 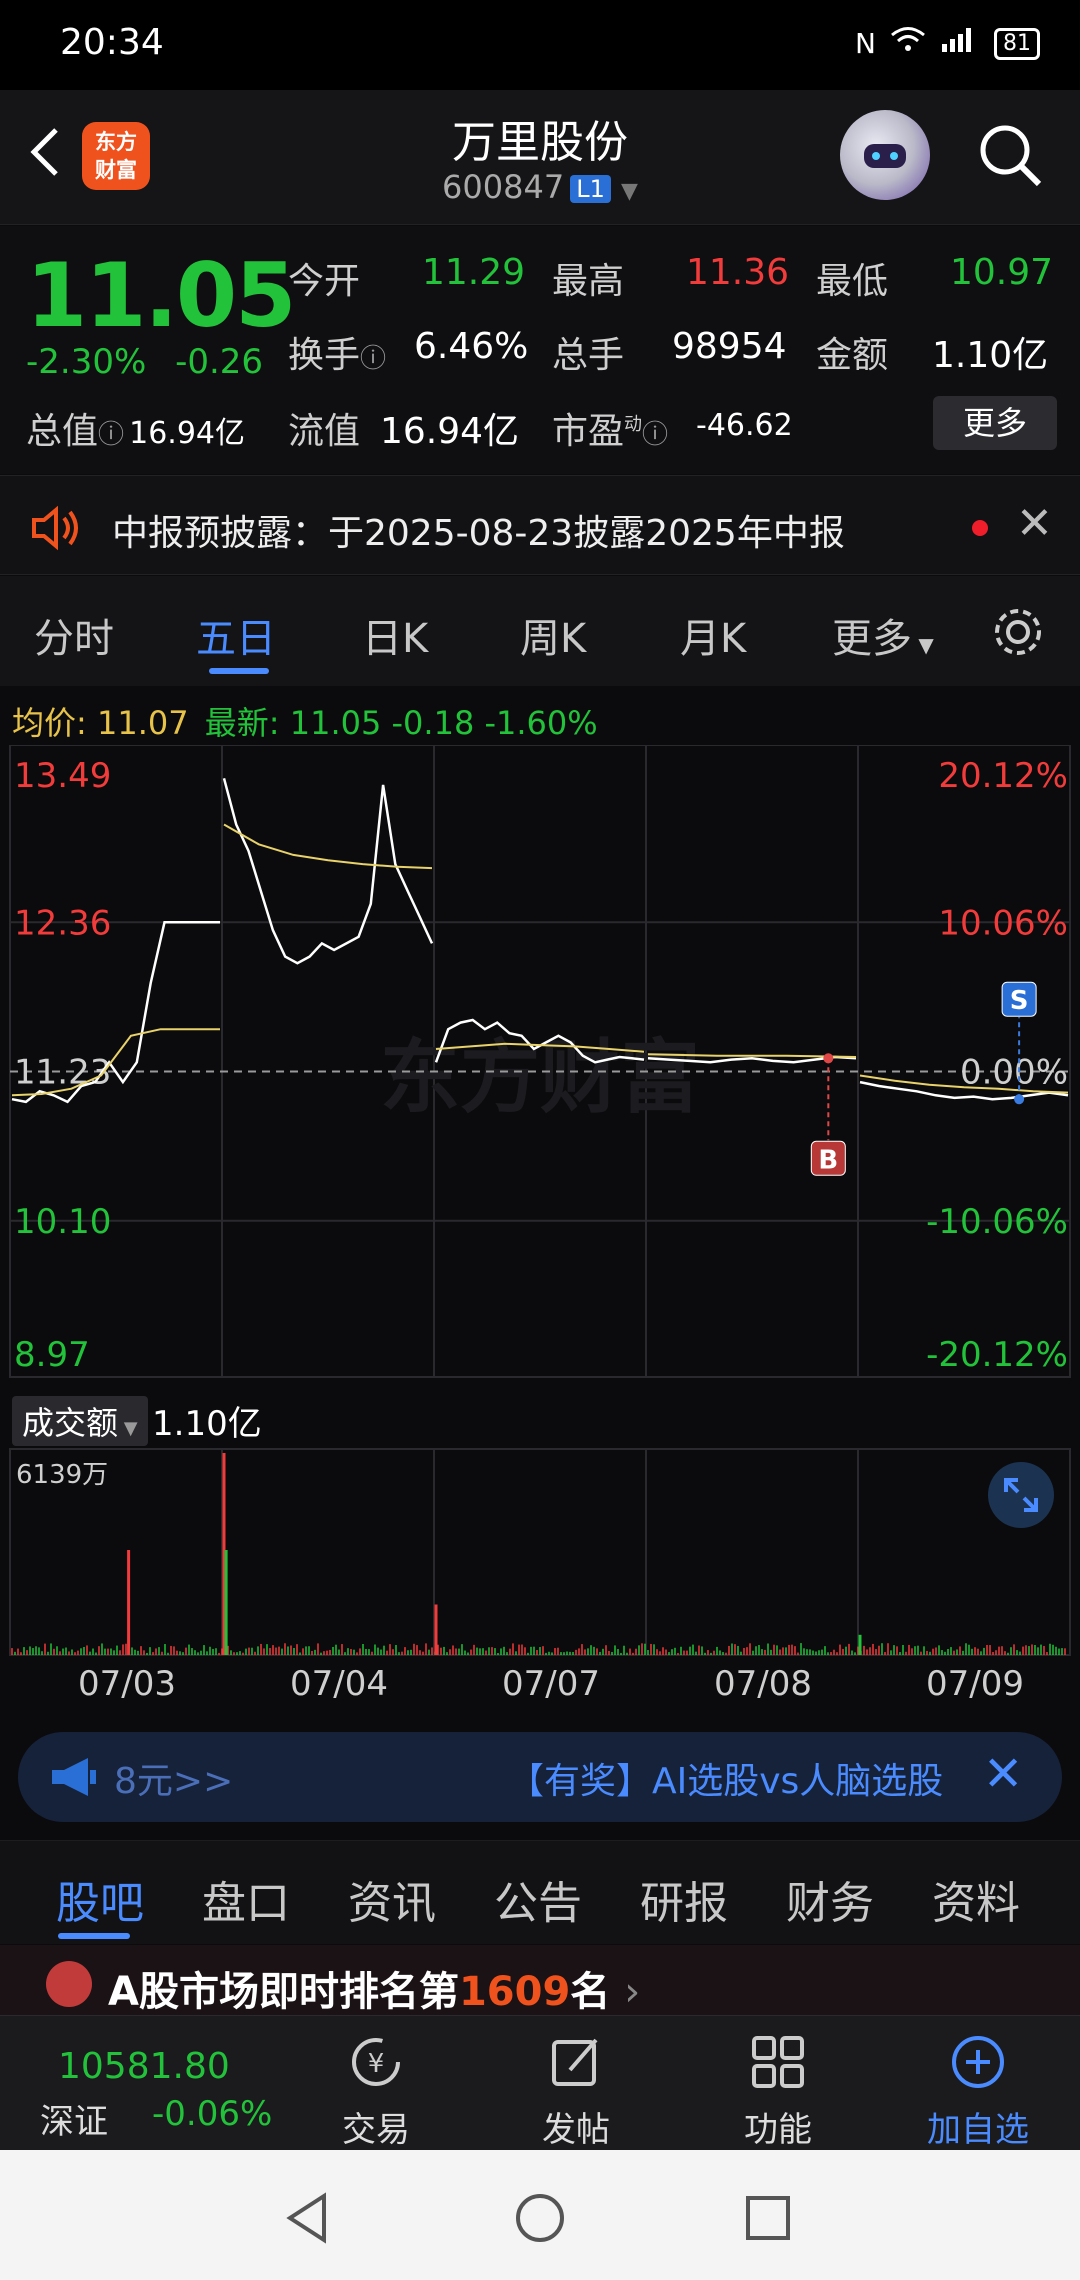 What do you see at coordinates (392, 1899) in the screenshot?
I see `tab-zixun: 资讯` at bounding box center [392, 1899].